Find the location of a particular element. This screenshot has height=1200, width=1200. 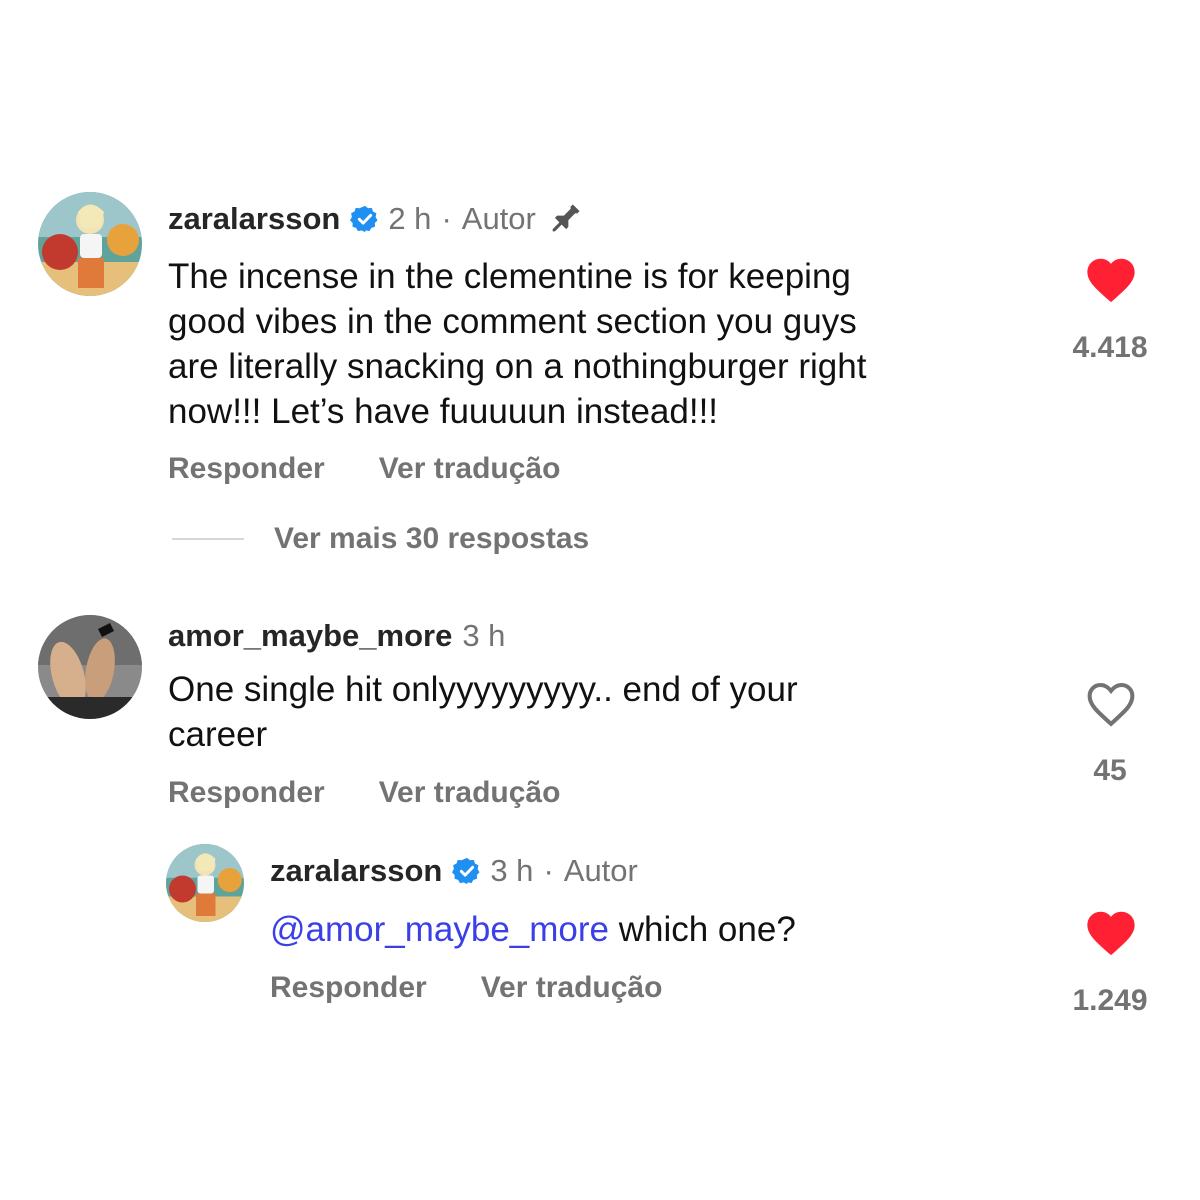

comment-header: zaralarsson 2 h · Autor is located at coordinates (376, 219).